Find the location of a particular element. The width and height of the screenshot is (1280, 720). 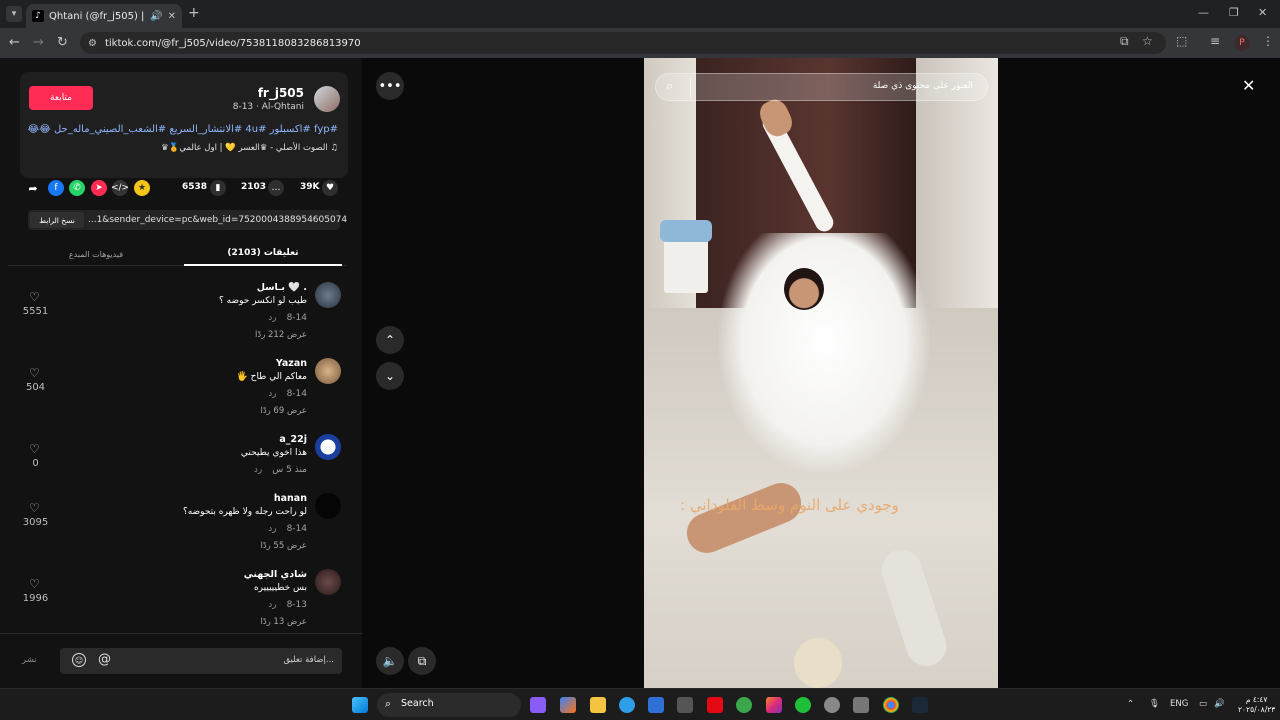

browser-tab-tiktok: ♪ Qhtani (@fr_j505) | TikTok 🔊 ✕ is located at coordinates (104, 16).